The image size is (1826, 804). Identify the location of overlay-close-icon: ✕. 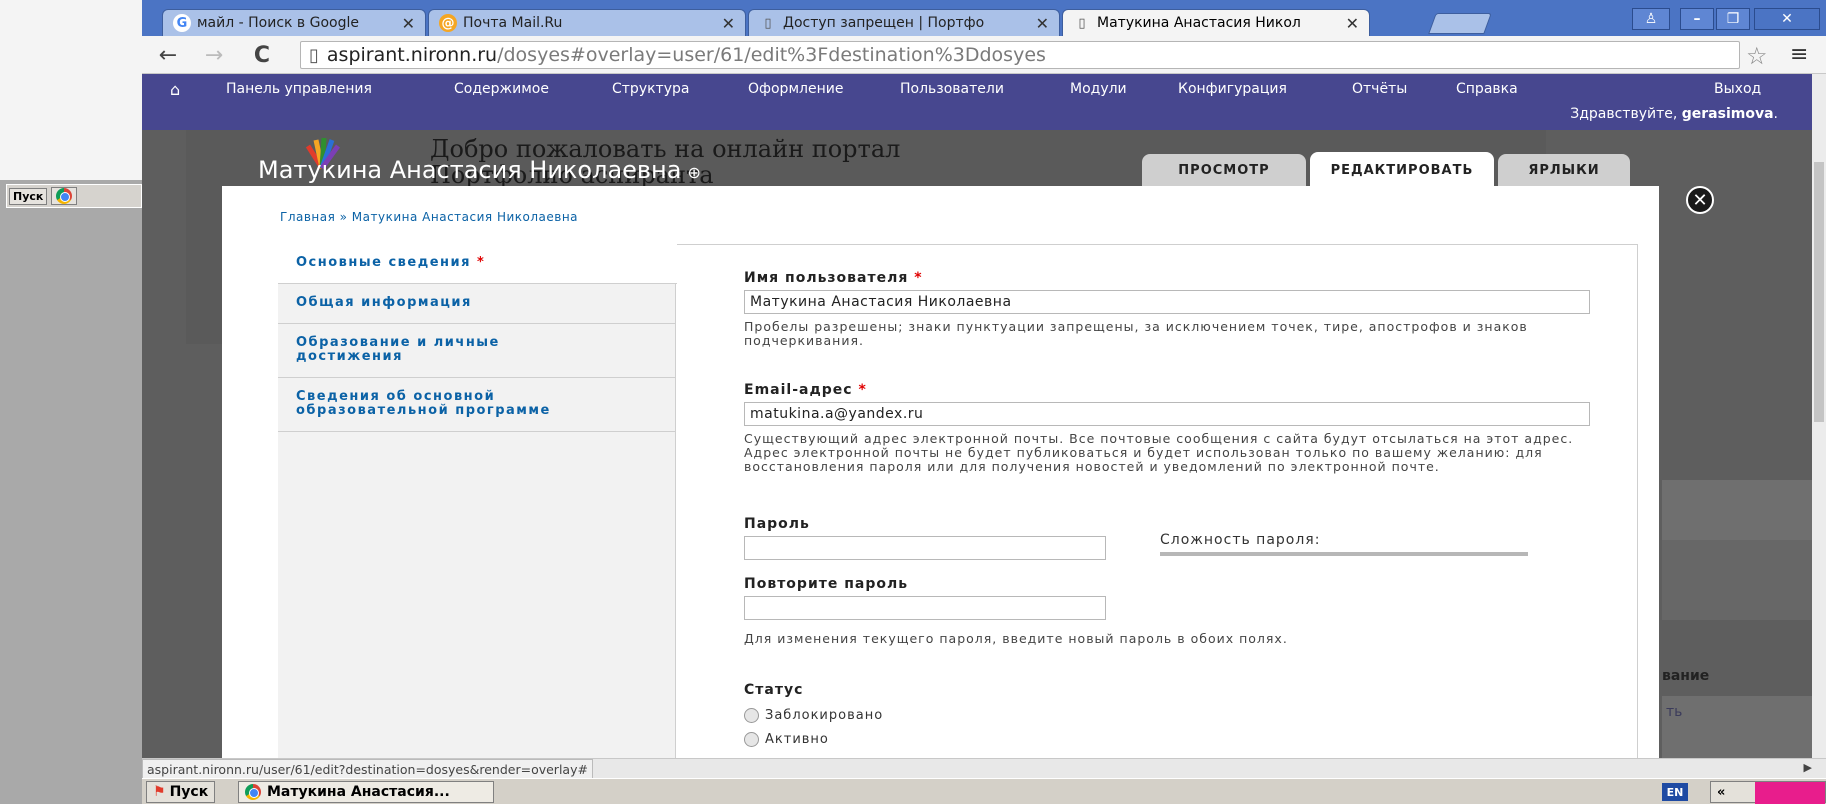
(1700, 200).